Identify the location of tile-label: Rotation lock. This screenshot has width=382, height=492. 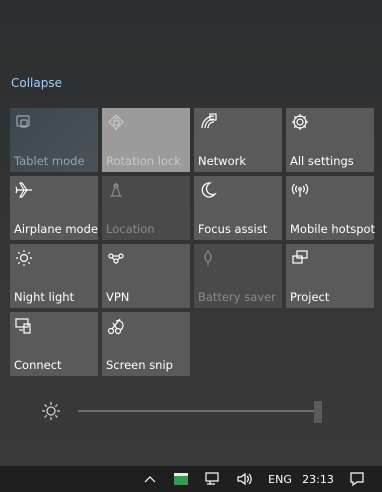
(143, 161).